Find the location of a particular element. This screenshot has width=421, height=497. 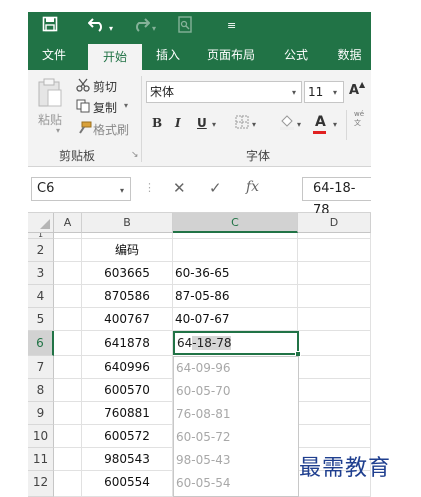

flash-fill-suggestion: 60-05-70 is located at coordinates (203, 391).